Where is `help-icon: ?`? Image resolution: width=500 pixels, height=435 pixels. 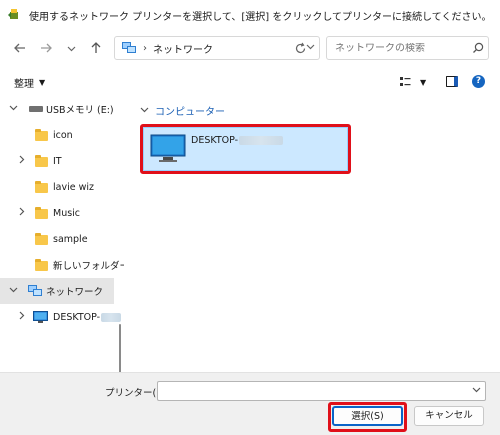
help-icon: ? is located at coordinates (478, 81).